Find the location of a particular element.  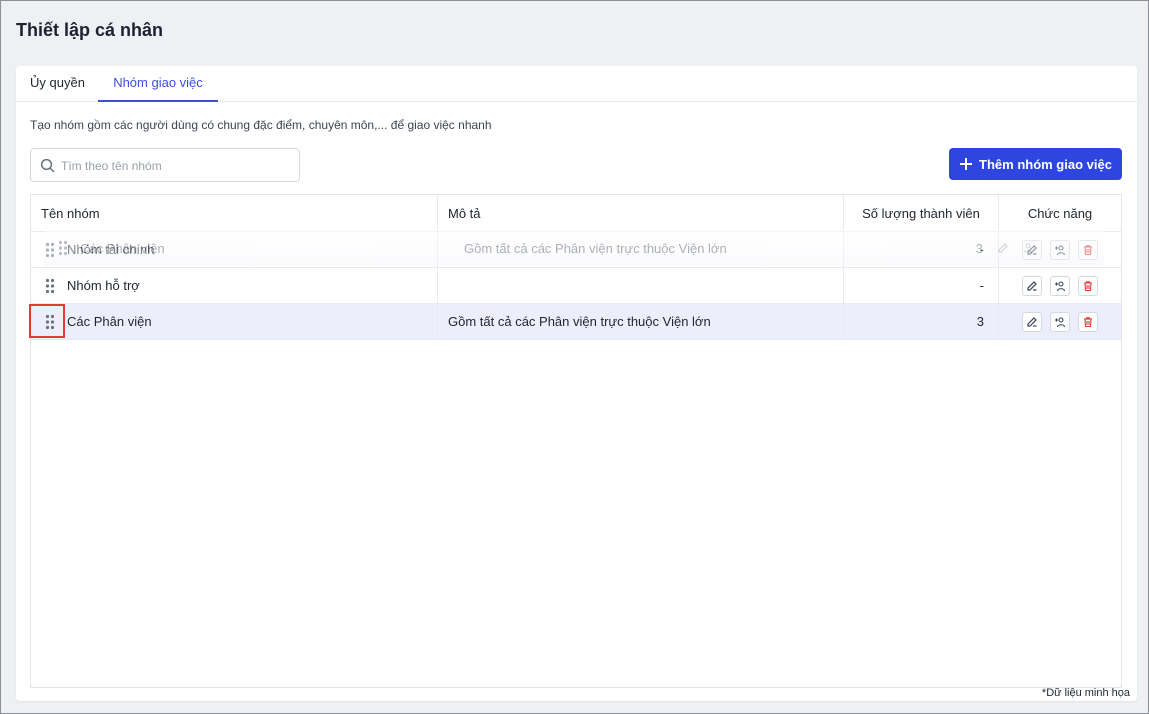

tab-task-groups: Nhóm giao việc is located at coordinates (158, 84).